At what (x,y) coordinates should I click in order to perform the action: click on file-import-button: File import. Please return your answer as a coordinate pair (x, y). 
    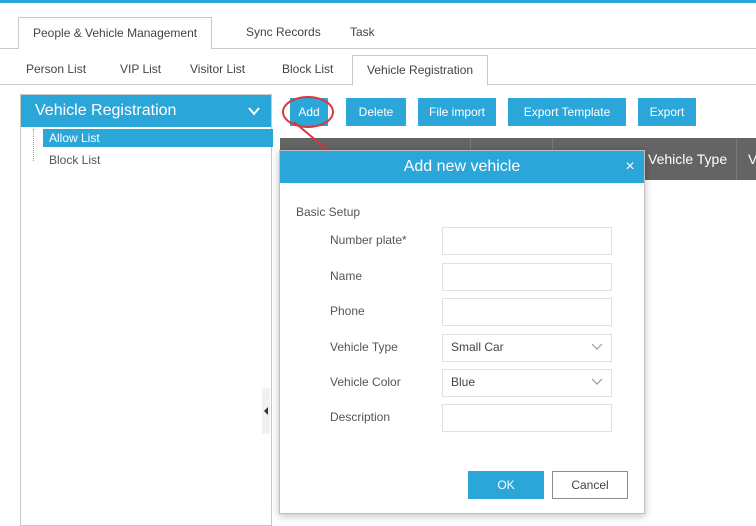
    Looking at the image, I should click on (457, 112).